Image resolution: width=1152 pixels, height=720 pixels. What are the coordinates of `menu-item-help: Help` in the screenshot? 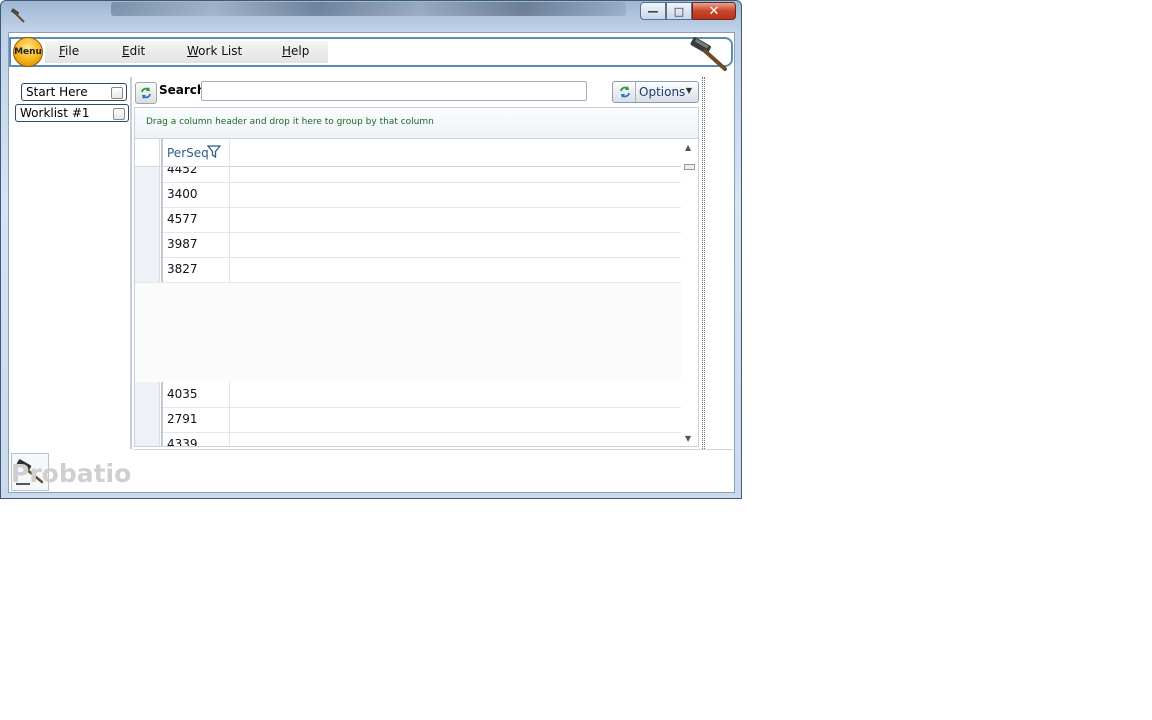 It's located at (295, 51).